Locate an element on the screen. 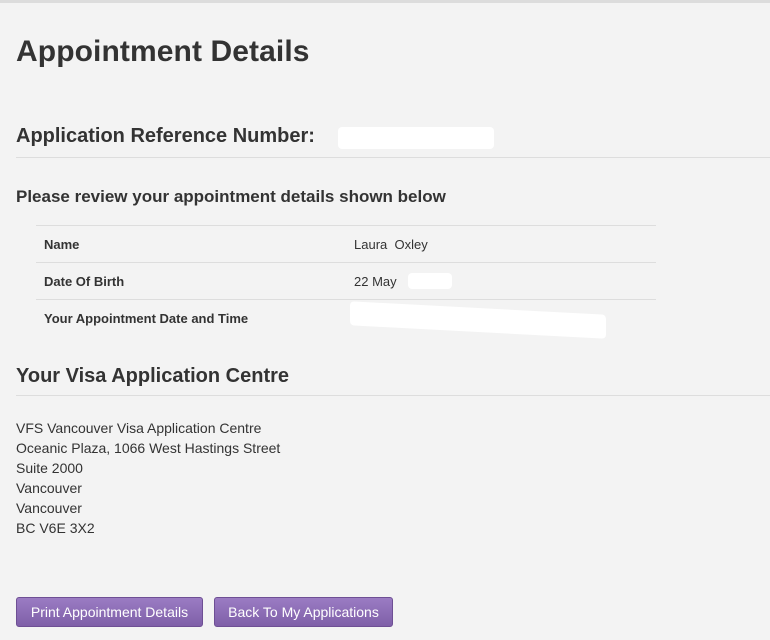 This screenshot has width=770, height=640. redacted-birth-year is located at coordinates (430, 281).